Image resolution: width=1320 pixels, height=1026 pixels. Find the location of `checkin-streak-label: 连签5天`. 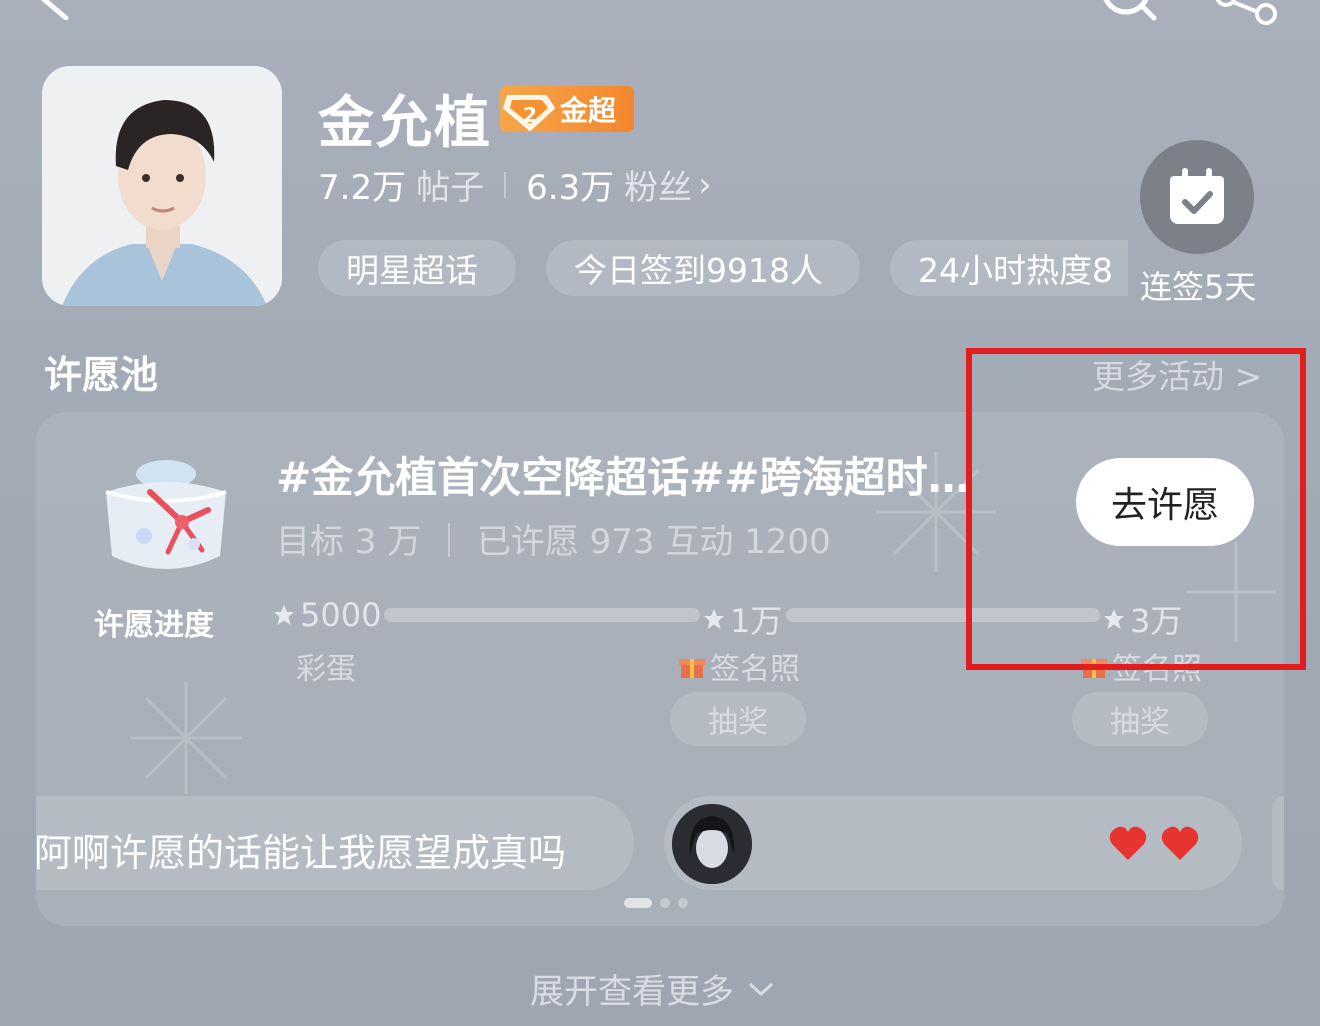

checkin-streak-label: 连签5天 is located at coordinates (1198, 287).